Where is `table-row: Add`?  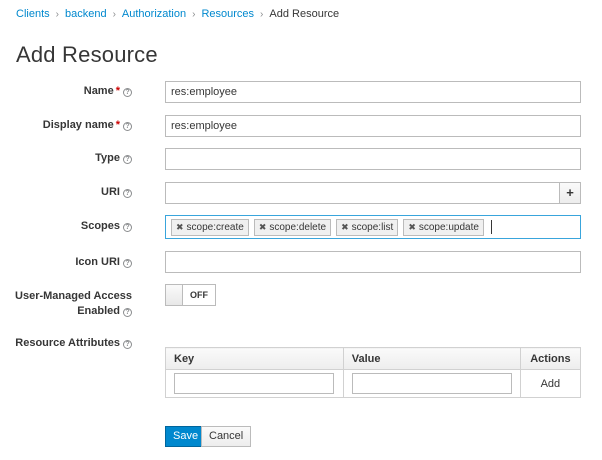 table-row: Add is located at coordinates (373, 383).